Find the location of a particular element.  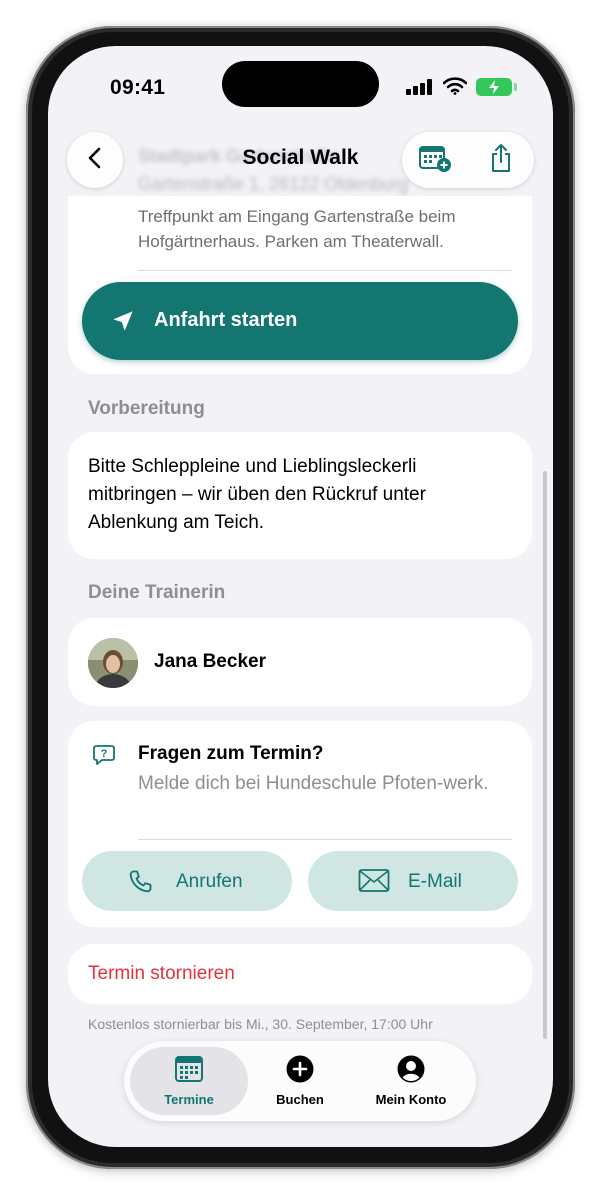

call-button: Anrufen is located at coordinates (187, 881).